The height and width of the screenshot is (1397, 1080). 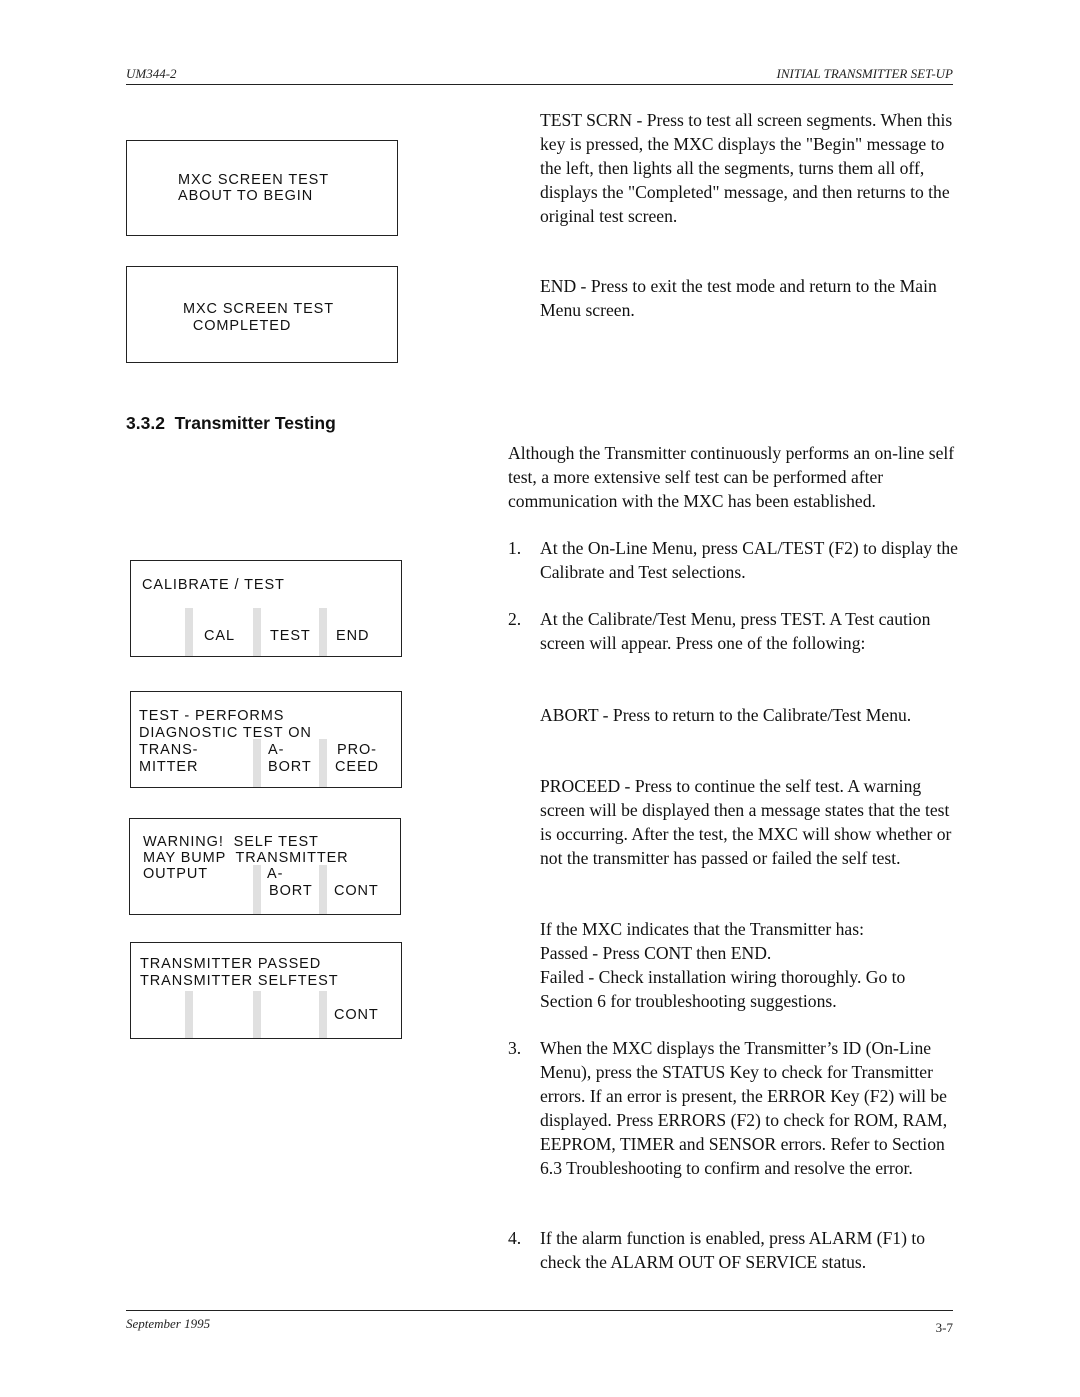 I want to click on step-number: 3., so click(x=515, y=1048).